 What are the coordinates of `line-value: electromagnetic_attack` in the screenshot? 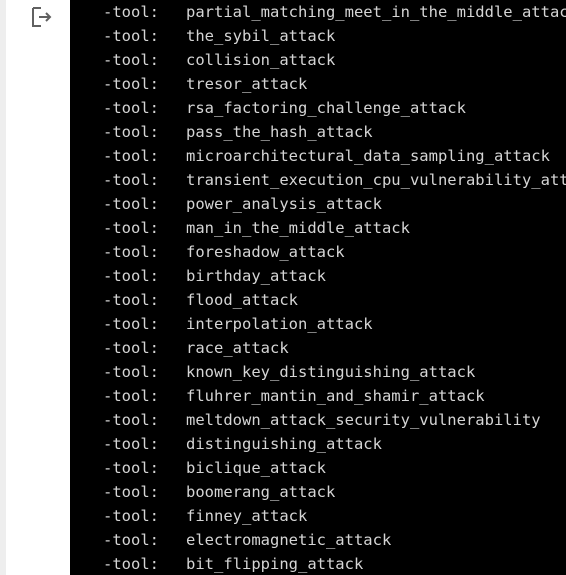 It's located at (289, 540).